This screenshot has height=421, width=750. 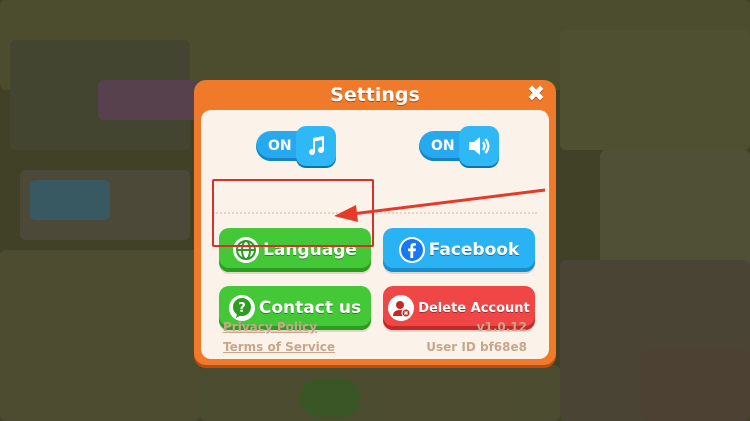 What do you see at coordinates (440, 205) in the screenshot?
I see `annotation-arrow` at bounding box center [440, 205].